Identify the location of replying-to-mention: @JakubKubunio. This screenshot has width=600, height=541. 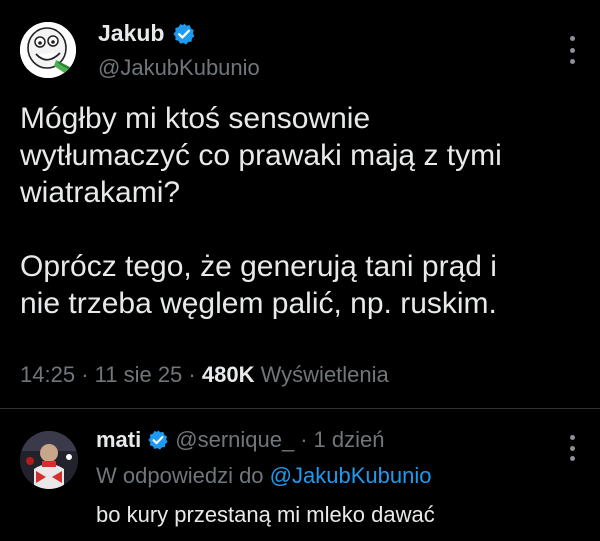
(351, 475).